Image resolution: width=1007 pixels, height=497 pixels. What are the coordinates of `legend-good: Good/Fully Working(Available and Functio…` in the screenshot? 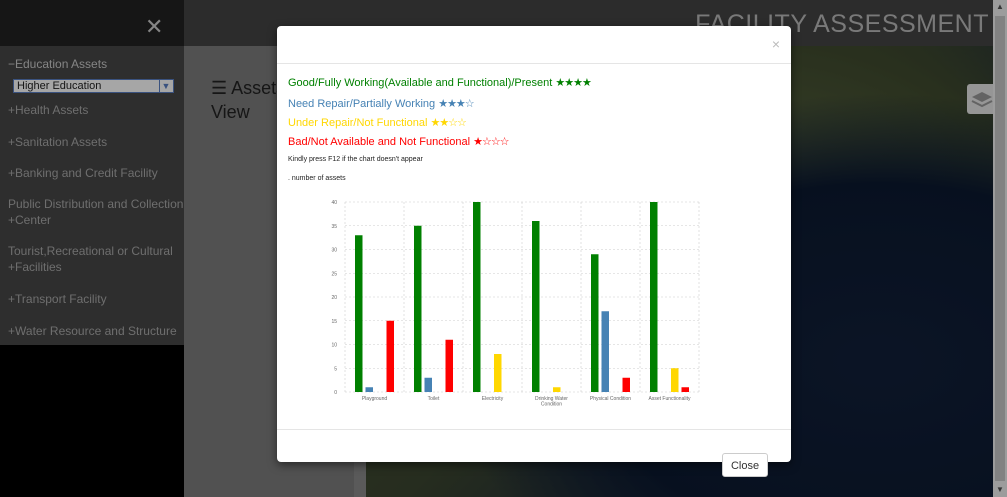 It's located at (440, 82).